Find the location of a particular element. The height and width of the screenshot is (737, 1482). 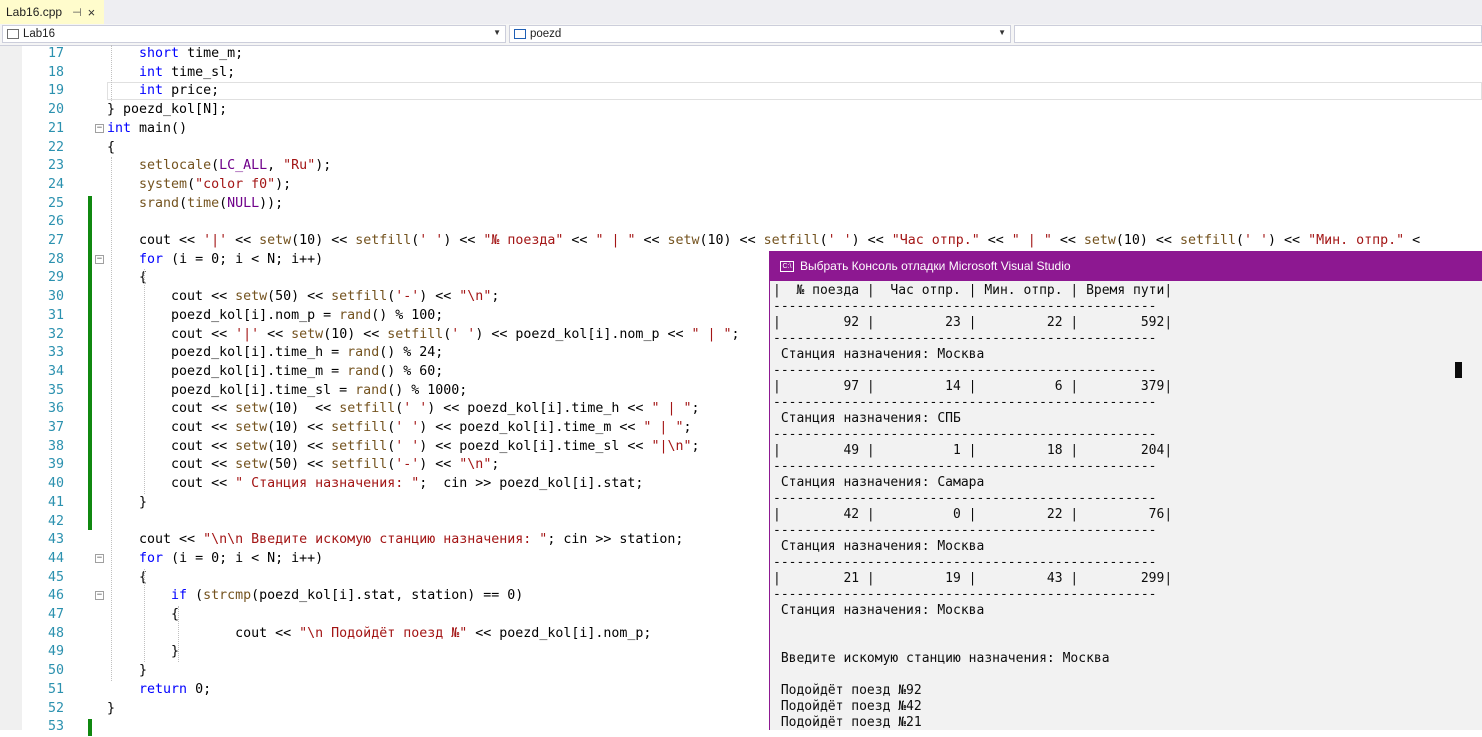

code-line: 20 } poezd_kol[N]; is located at coordinates (741, 110).